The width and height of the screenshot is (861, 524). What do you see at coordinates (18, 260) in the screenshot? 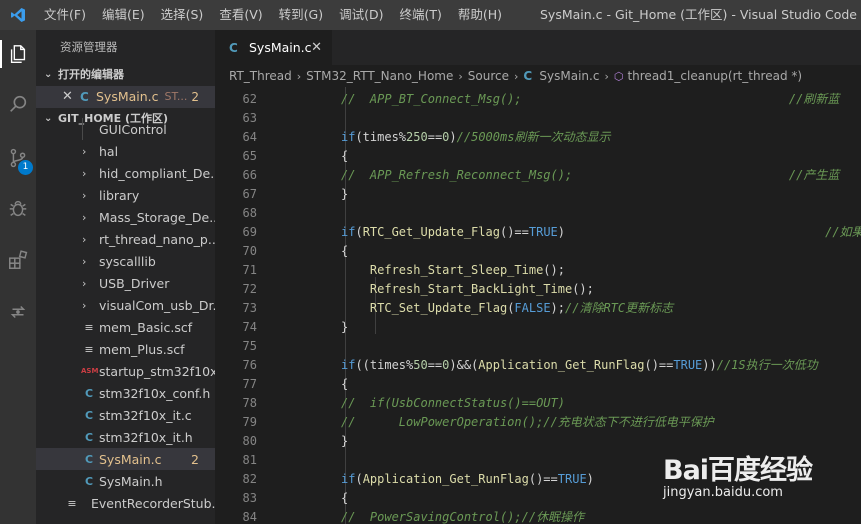
I see `extensions-icon` at bounding box center [18, 260].